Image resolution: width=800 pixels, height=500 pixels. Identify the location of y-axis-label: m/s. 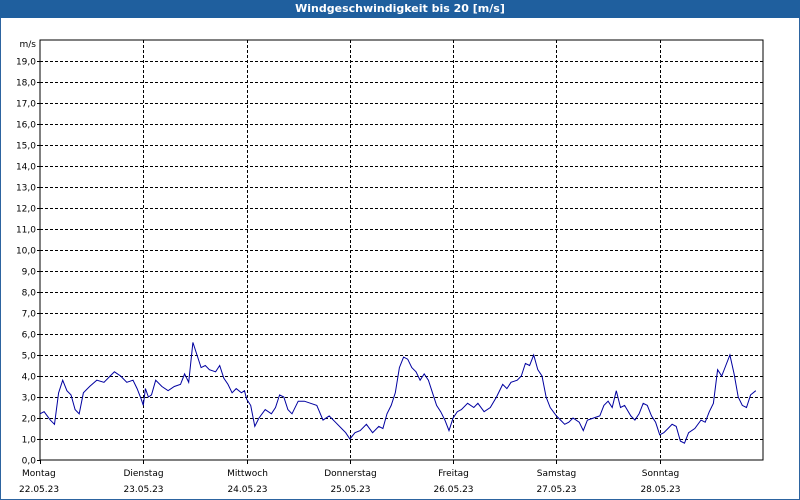
(28, 45).